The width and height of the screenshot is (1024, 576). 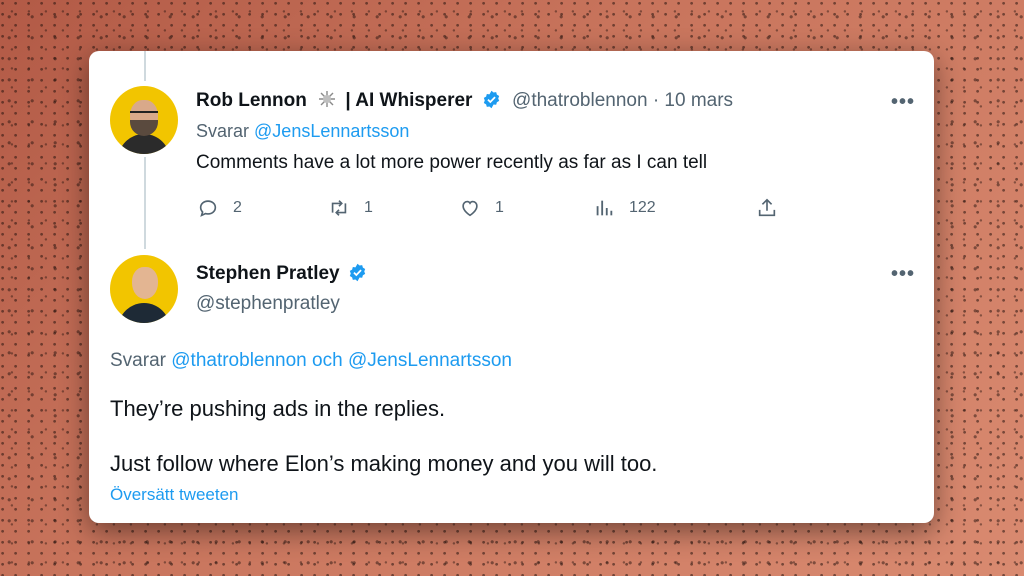 What do you see at coordinates (580, 100) in the screenshot?
I see `author-handle: @thatroblennon` at bounding box center [580, 100].